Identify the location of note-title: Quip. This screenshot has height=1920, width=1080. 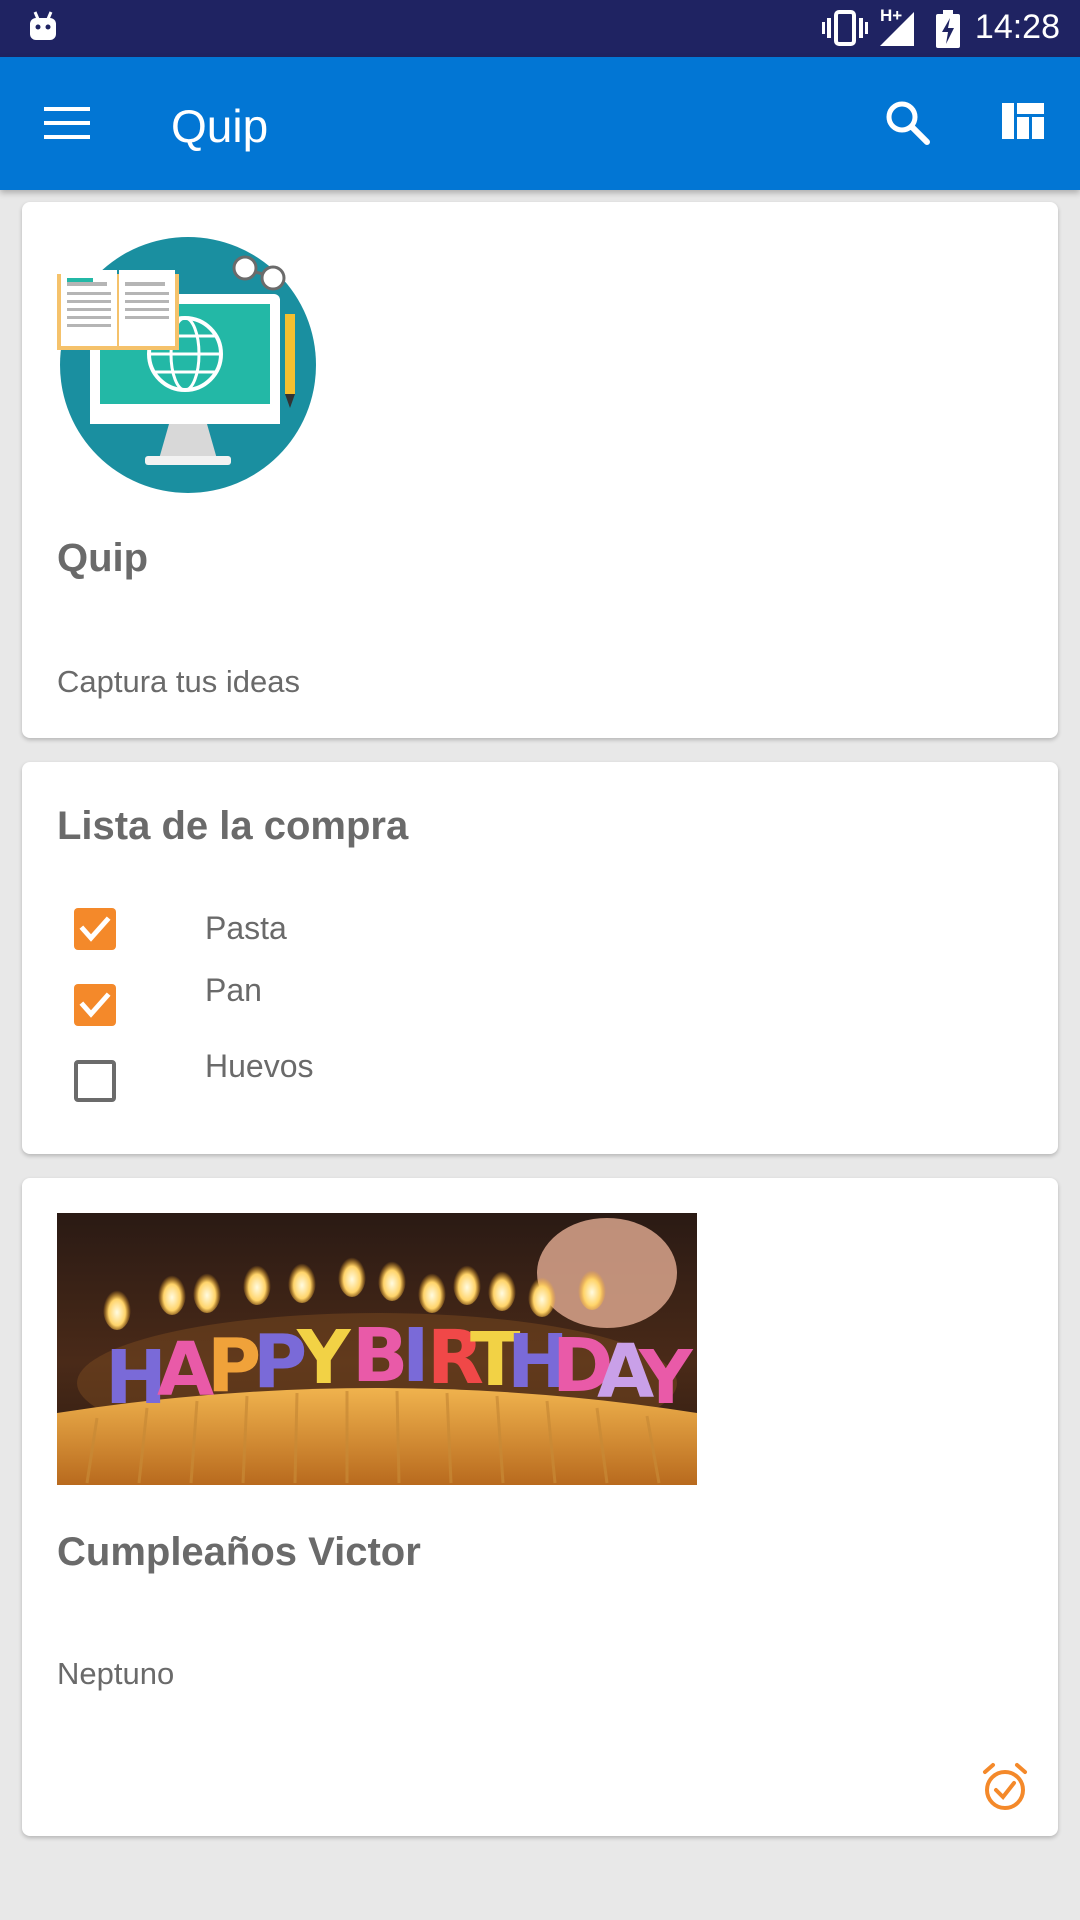
(103, 558).